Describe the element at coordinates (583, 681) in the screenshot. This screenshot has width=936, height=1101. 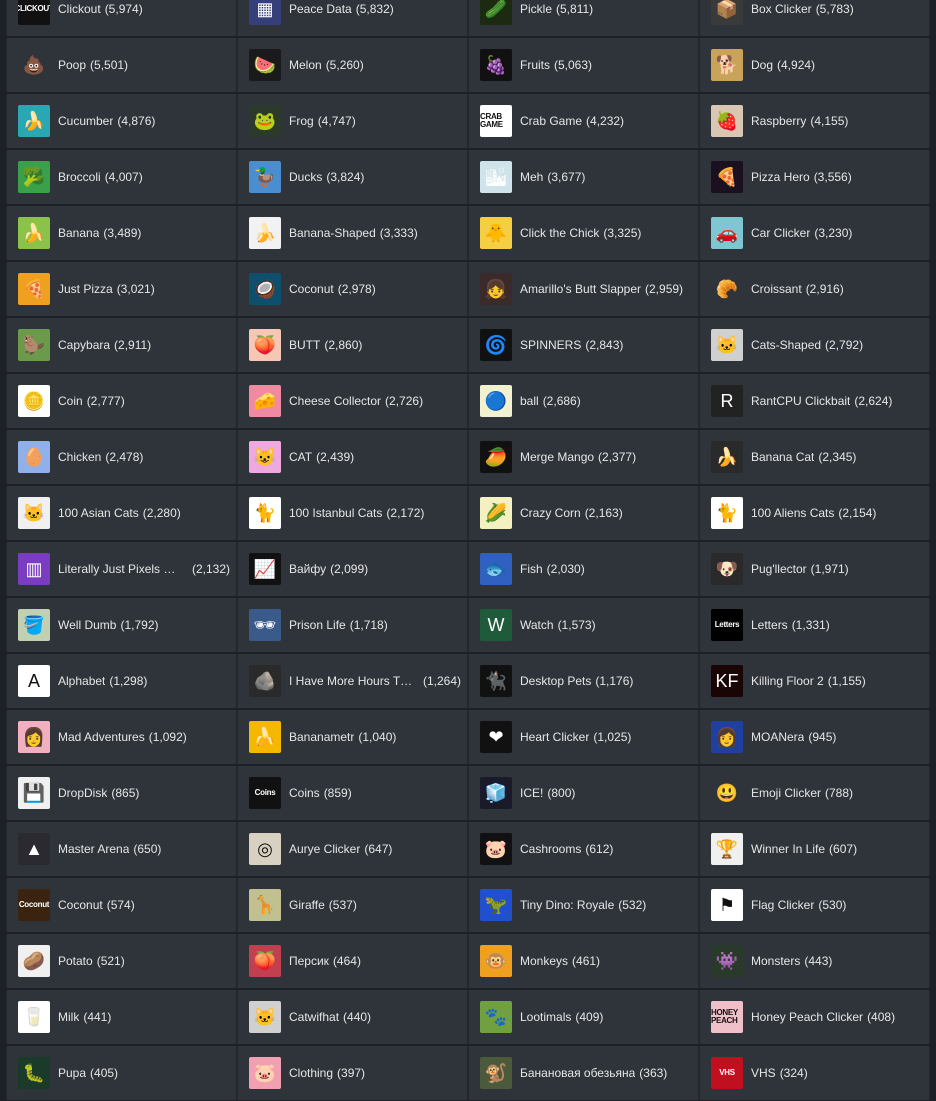
I see `item-card: 🐈‍⬛ Desktop Pets (1,176)` at that location.